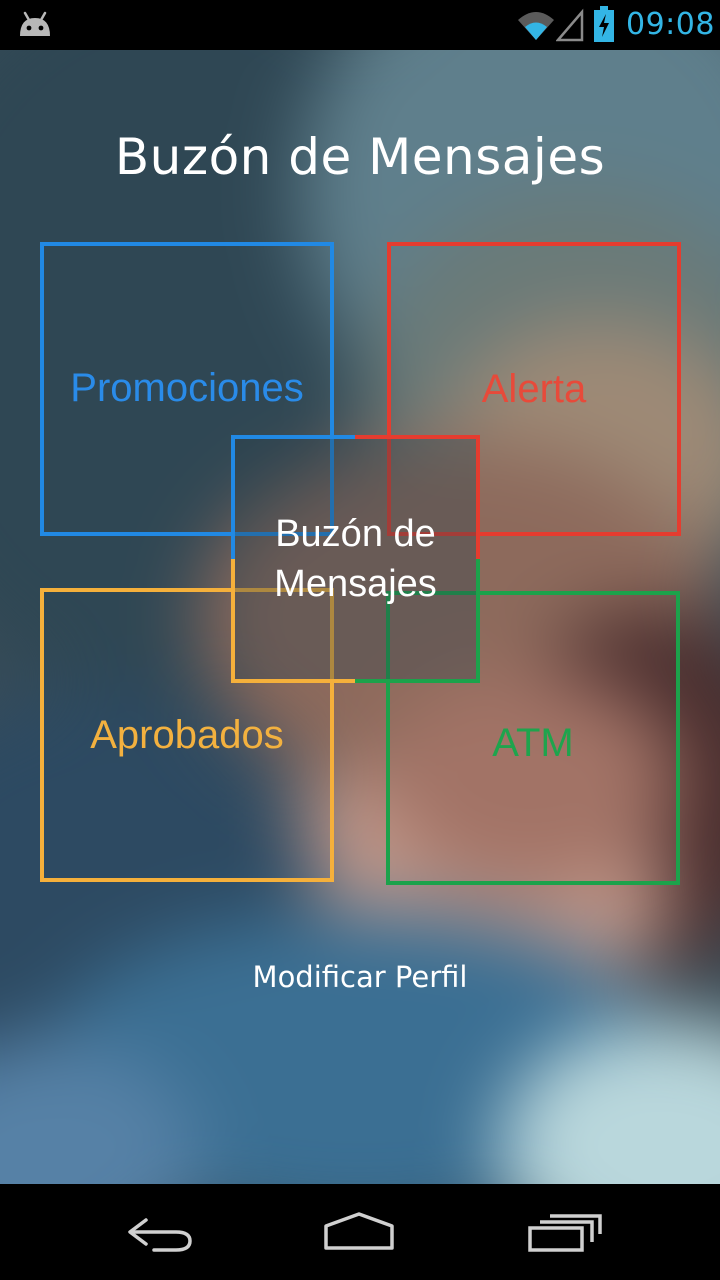 This screenshot has width=720, height=1280. What do you see at coordinates (570, 25) in the screenshot?
I see `signal-icon` at bounding box center [570, 25].